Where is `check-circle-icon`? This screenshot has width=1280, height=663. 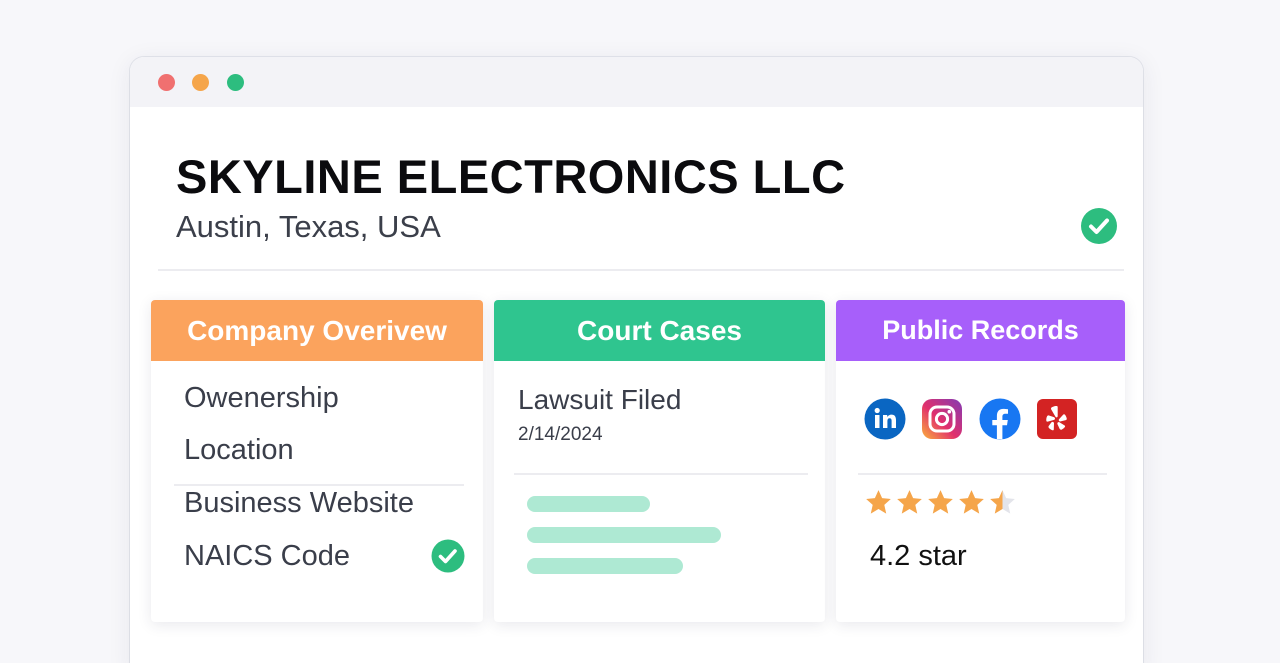 check-circle-icon is located at coordinates (448, 556).